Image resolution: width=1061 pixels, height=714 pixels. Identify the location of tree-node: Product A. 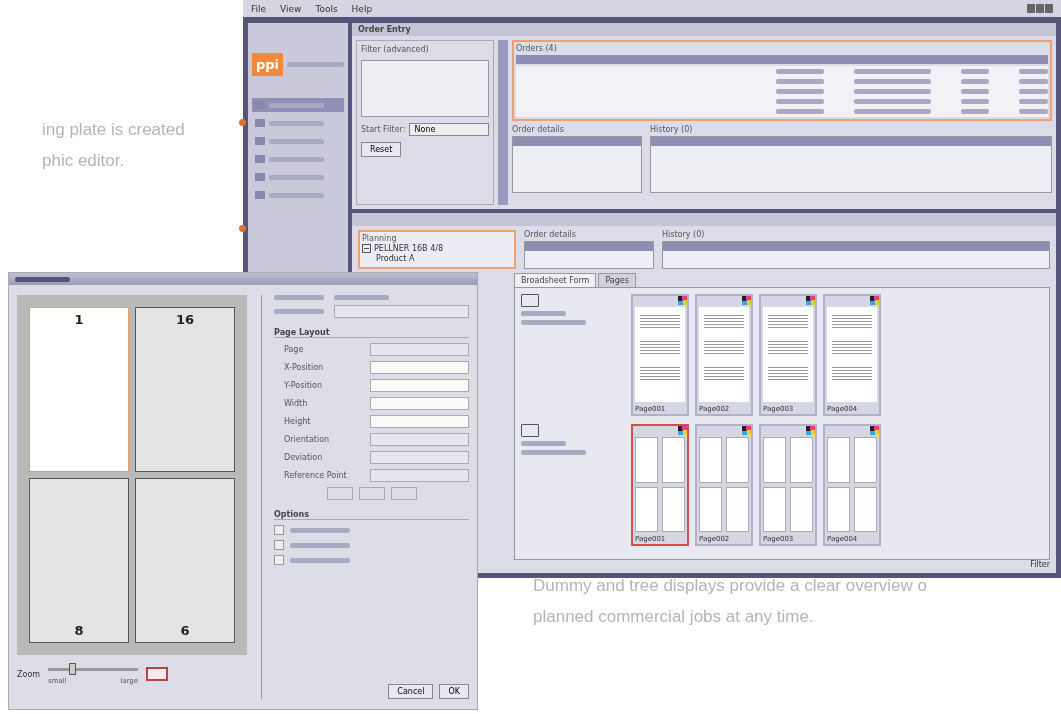
(437, 258).